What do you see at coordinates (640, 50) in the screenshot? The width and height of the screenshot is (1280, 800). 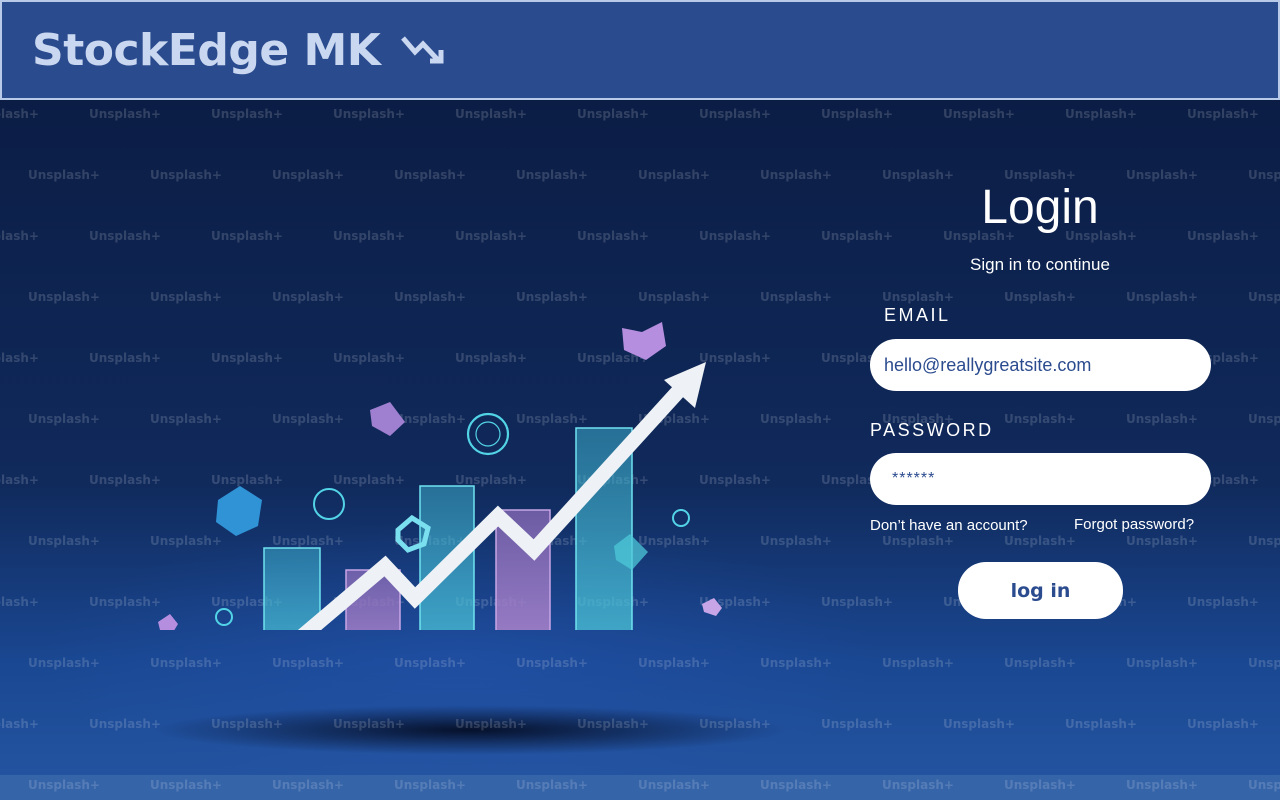 I see `top-header: StockEdge MK` at bounding box center [640, 50].